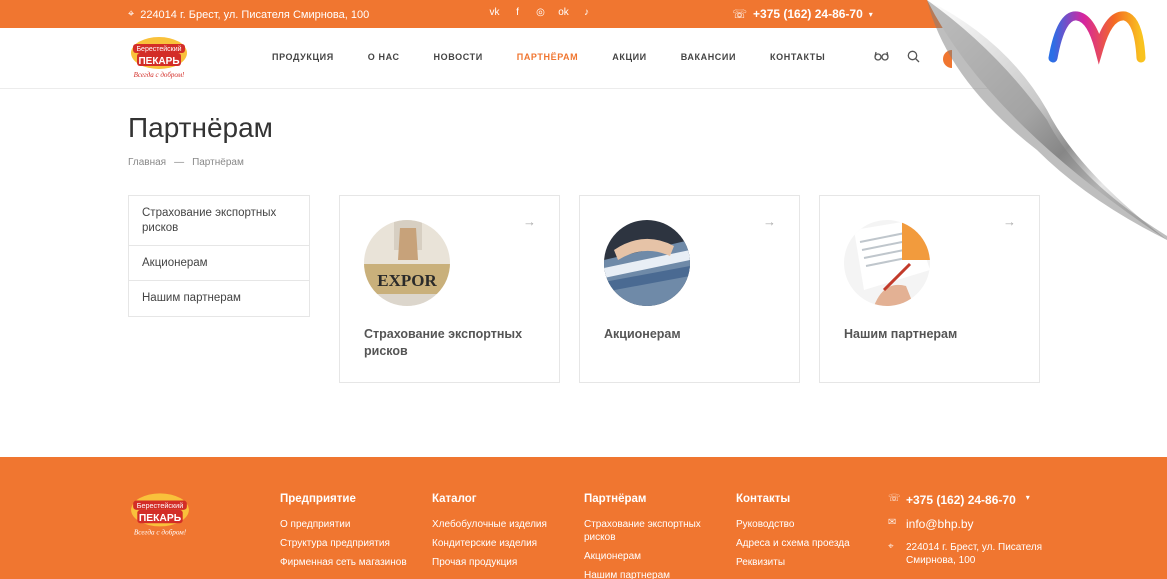  I want to click on footer-col-heading: Каталог, so click(454, 499).